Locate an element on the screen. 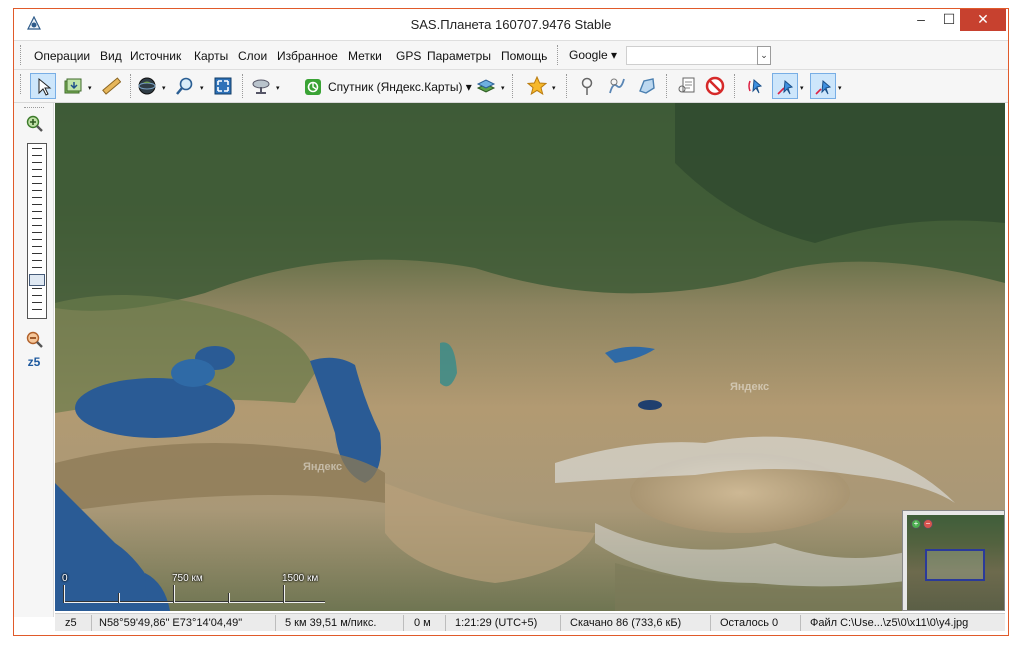 The width and height of the screenshot is (1021, 650). status-remaining: Осталось 0 is located at coordinates (749, 623).